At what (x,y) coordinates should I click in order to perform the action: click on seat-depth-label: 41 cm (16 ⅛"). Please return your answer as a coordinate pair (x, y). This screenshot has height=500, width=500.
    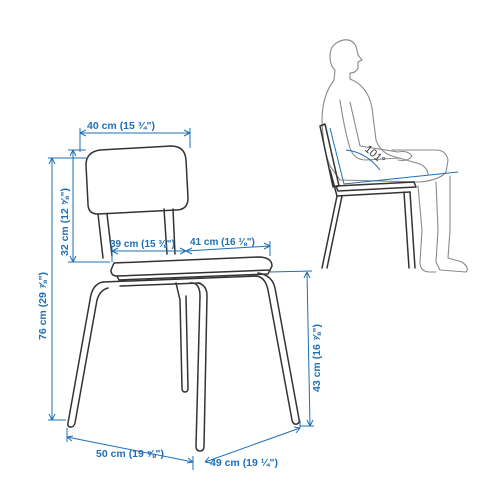
    Looking at the image, I should click on (222, 242).